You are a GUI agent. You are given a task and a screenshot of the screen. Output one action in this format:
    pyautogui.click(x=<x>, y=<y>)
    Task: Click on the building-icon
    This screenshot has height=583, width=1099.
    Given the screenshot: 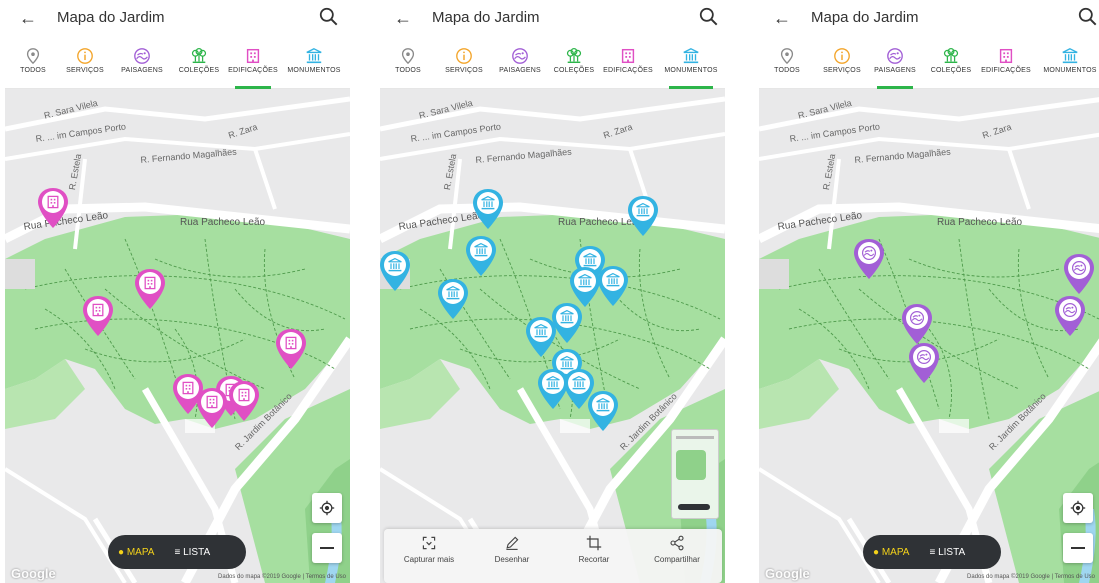 What is the action you would take?
    pyautogui.click(x=628, y=56)
    